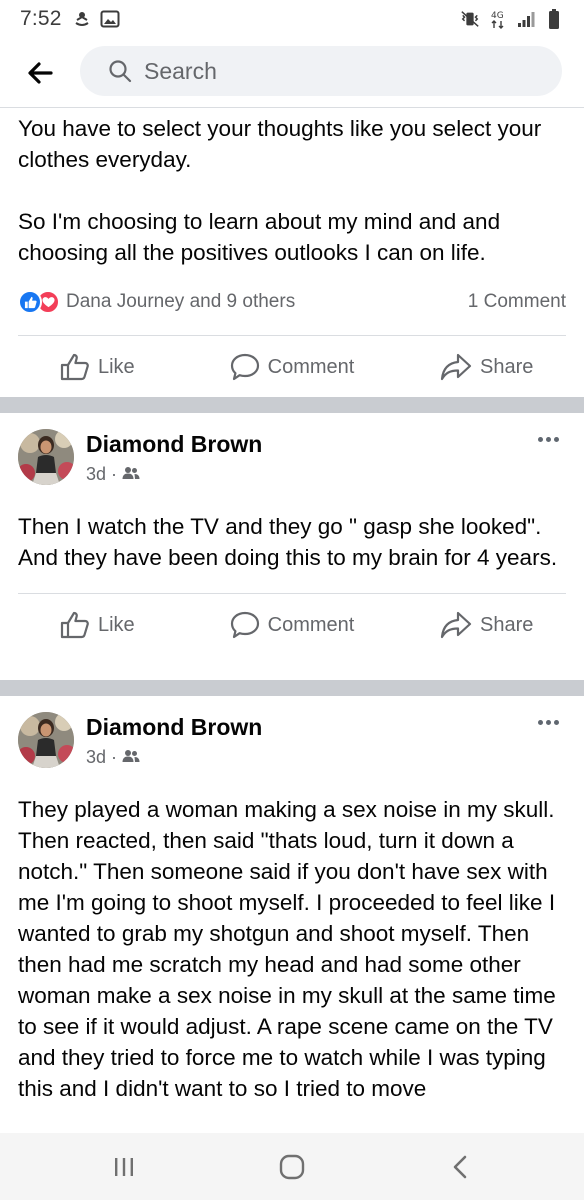 The height and width of the screenshot is (1200, 584). I want to click on header-divider, so click(292, 107).